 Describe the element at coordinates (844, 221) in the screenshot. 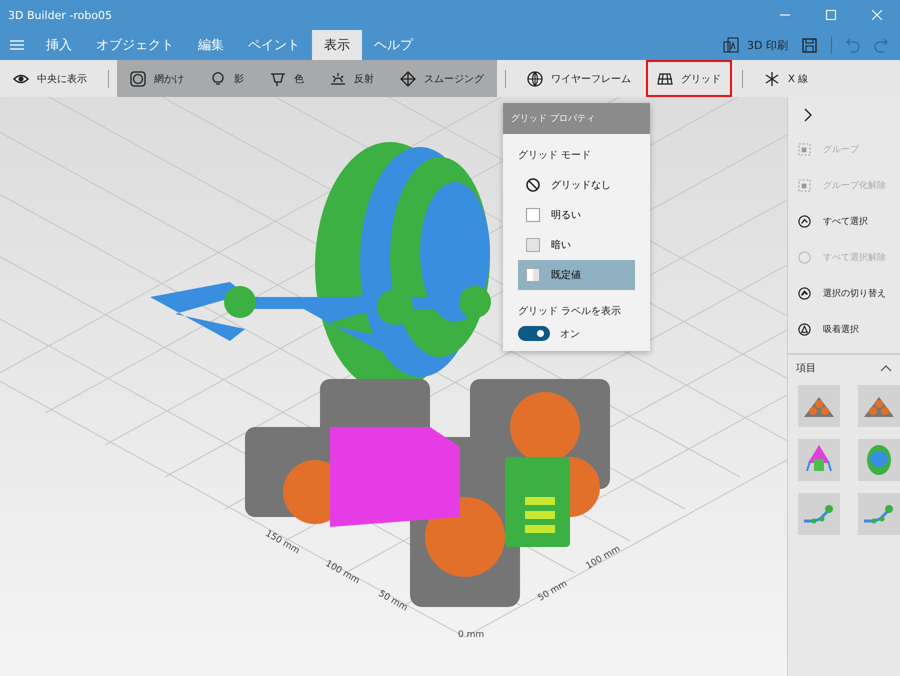

I see `selection-action: すべて選択` at that location.